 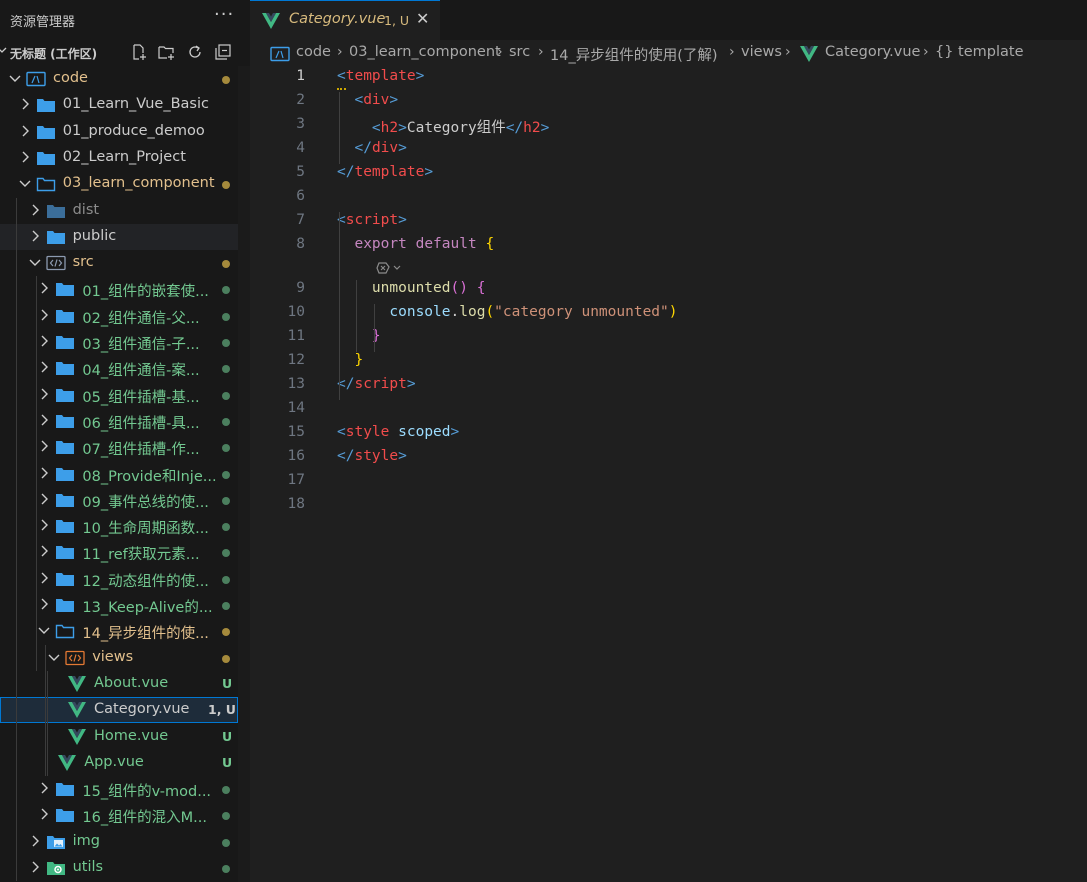 What do you see at coordinates (119, 79) in the screenshot?
I see `folder-item: code` at bounding box center [119, 79].